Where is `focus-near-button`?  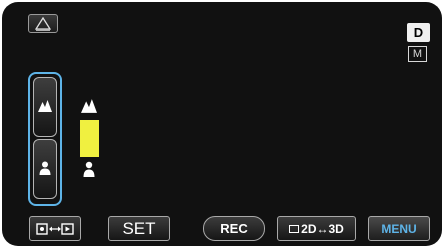 focus-near-button is located at coordinates (45, 169).